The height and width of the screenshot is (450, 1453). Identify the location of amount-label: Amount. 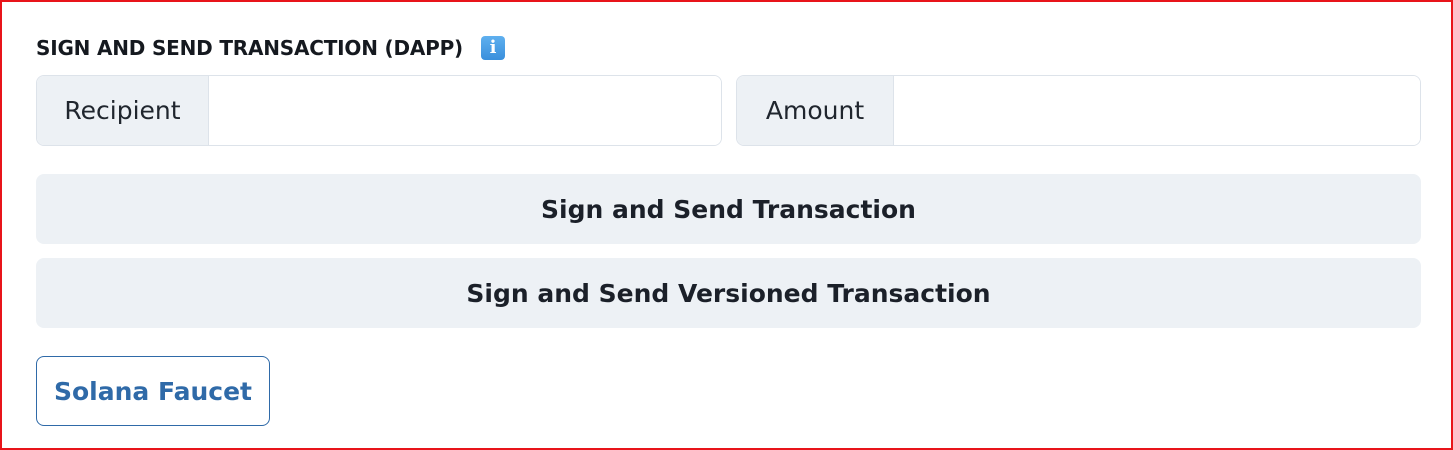
(815, 110).